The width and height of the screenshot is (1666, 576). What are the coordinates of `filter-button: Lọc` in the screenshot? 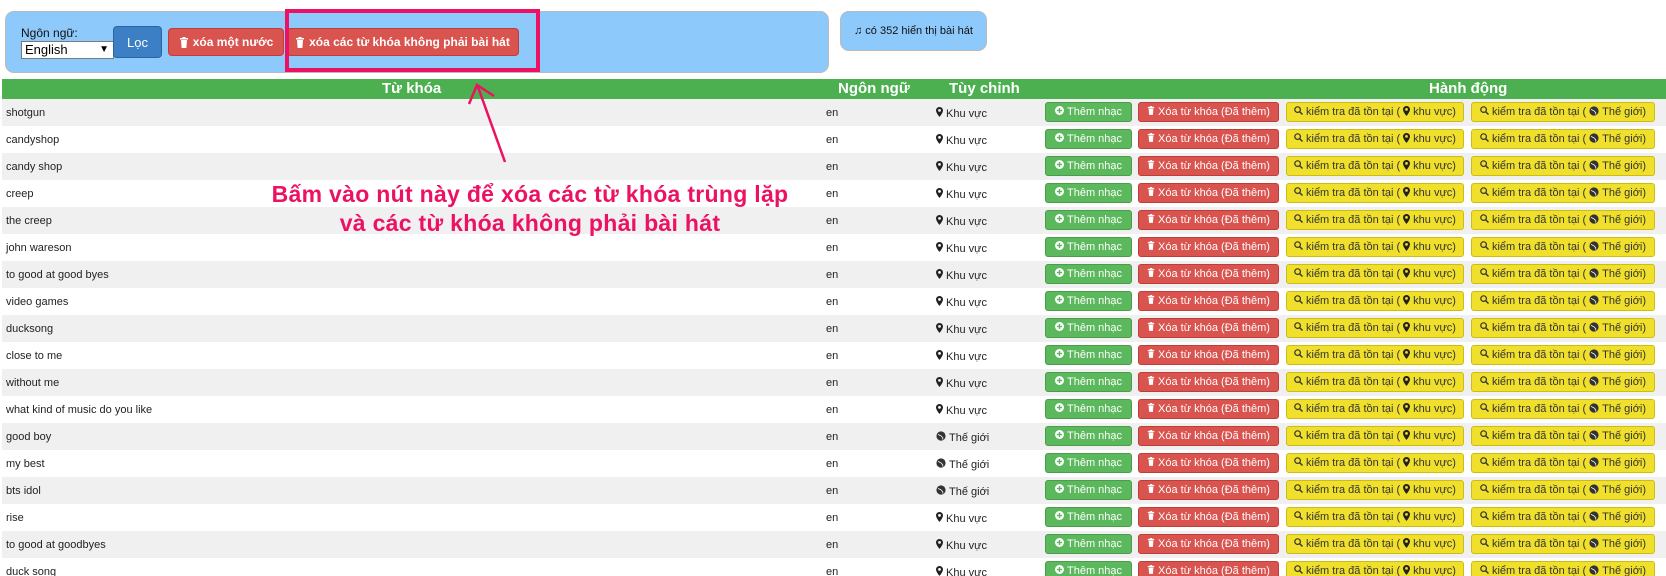 It's located at (137, 42).